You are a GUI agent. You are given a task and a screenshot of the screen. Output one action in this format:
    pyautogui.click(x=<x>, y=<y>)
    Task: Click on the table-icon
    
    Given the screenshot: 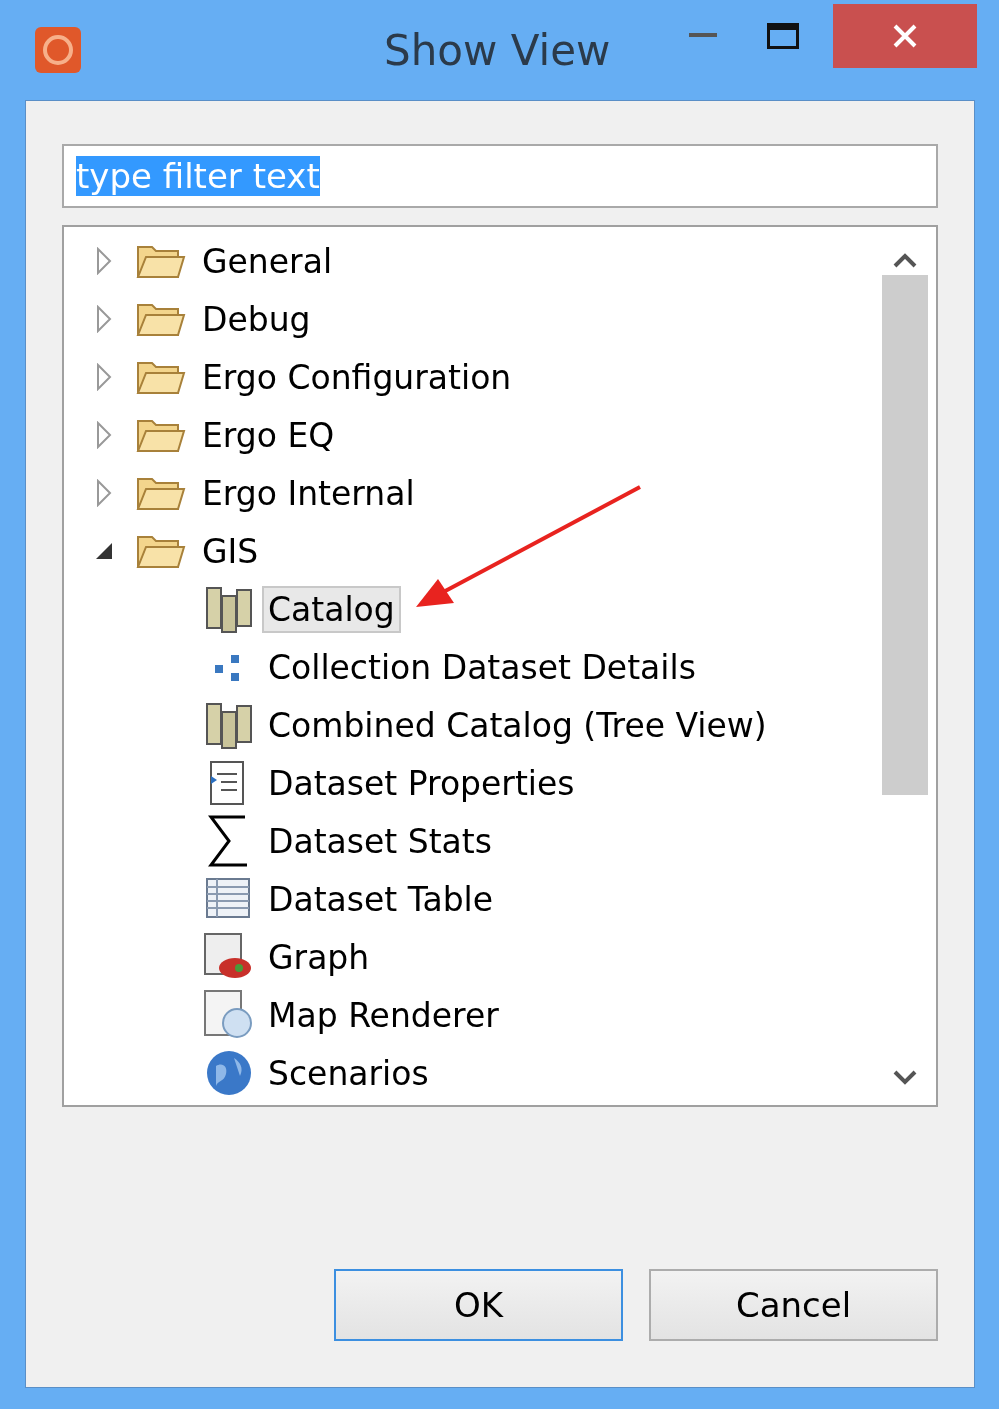 What is the action you would take?
    pyautogui.click(x=229, y=899)
    